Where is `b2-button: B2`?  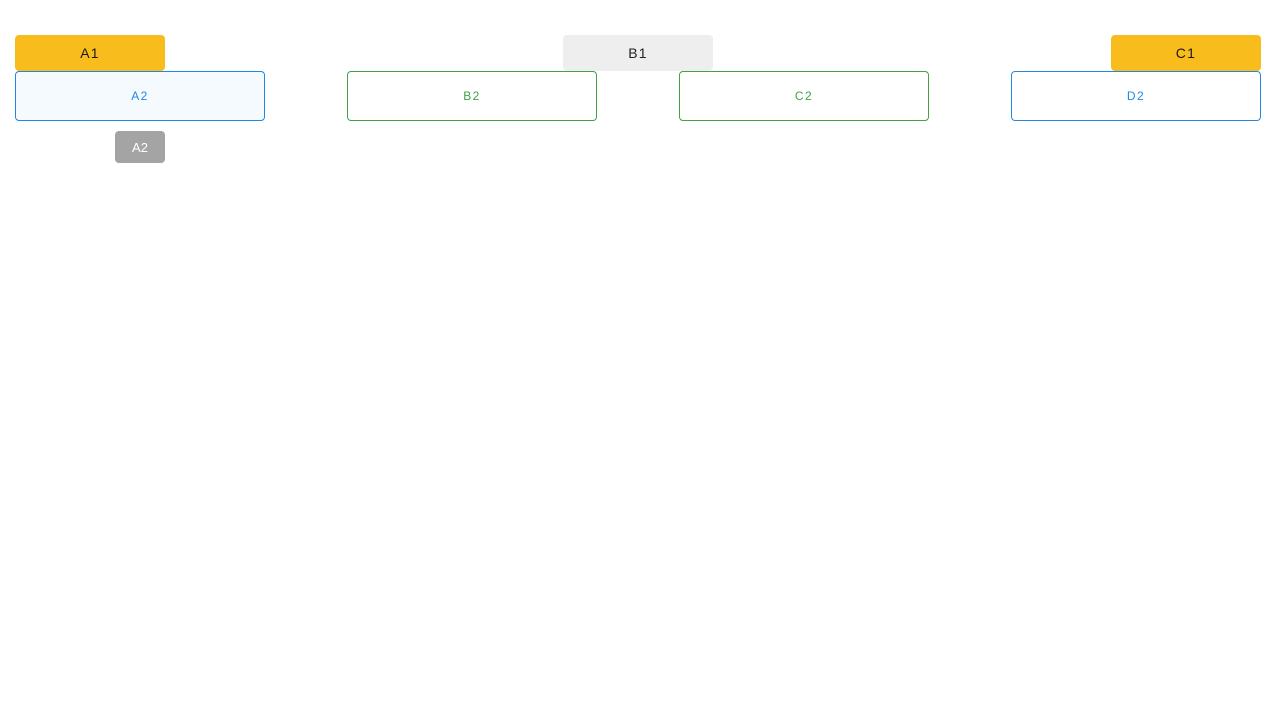
b2-button: B2 is located at coordinates (472, 96).